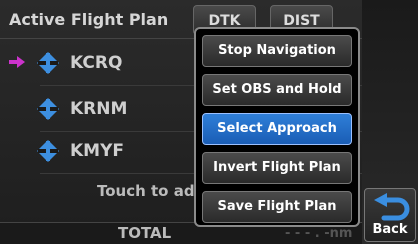 The height and width of the screenshot is (244, 418). What do you see at coordinates (277, 90) in the screenshot?
I see `set-obs-and-hold-button: Set OBS and Hold` at bounding box center [277, 90].